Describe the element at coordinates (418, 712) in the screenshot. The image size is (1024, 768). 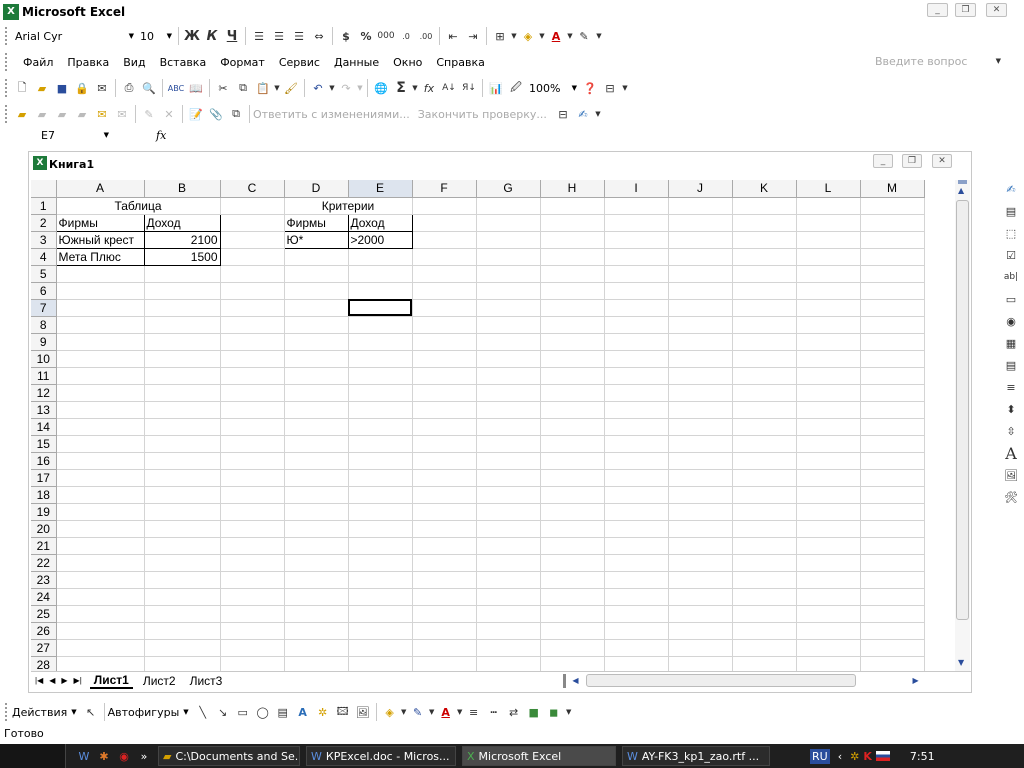
I see `line-color-icon: ✎` at that location.